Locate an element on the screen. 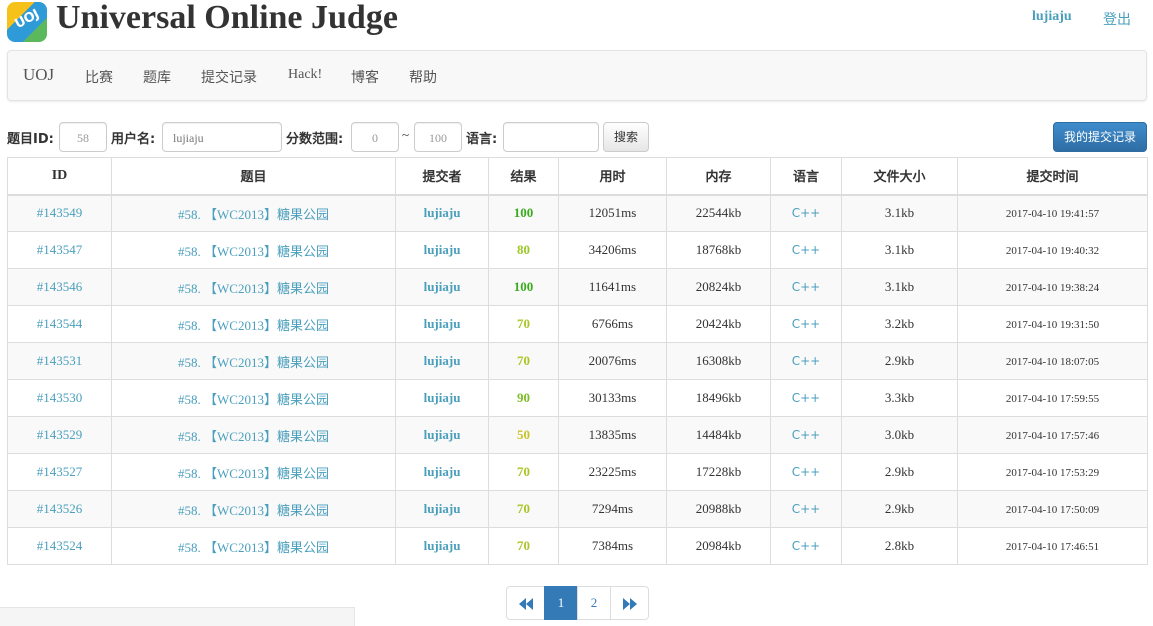 This screenshot has height=626, width=1153. submission-id-link: #143524 is located at coordinates (60, 545).